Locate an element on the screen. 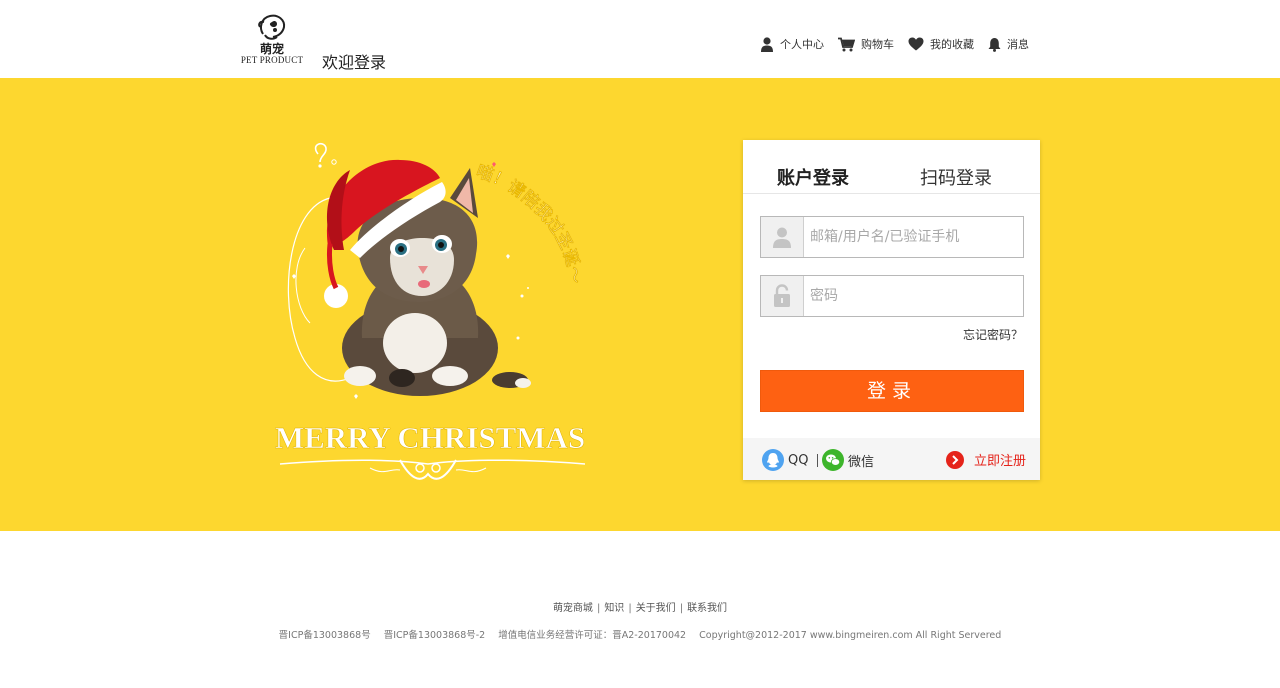  register-link: 立即注册 is located at coordinates (985, 459).